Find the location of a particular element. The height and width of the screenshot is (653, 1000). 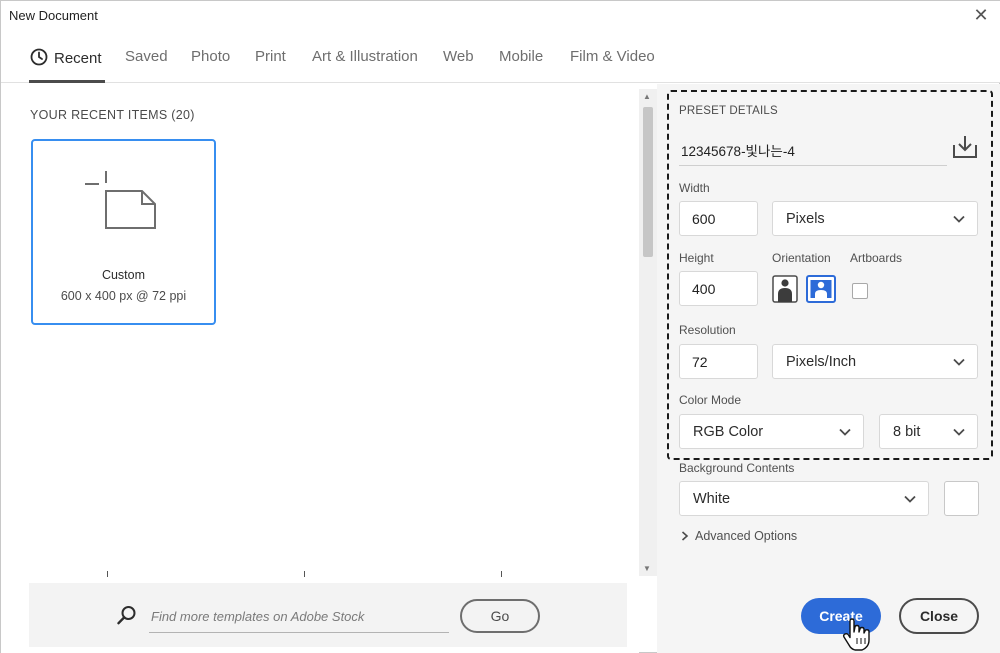

bit-depth-value: 8 bit is located at coordinates (907, 431).